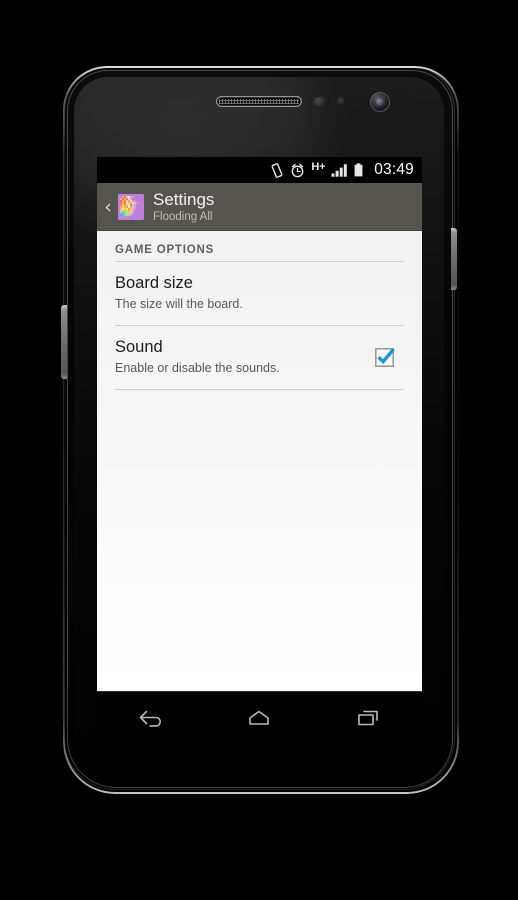 The width and height of the screenshot is (518, 900). I want to click on back-nav-button, so click(151, 718).